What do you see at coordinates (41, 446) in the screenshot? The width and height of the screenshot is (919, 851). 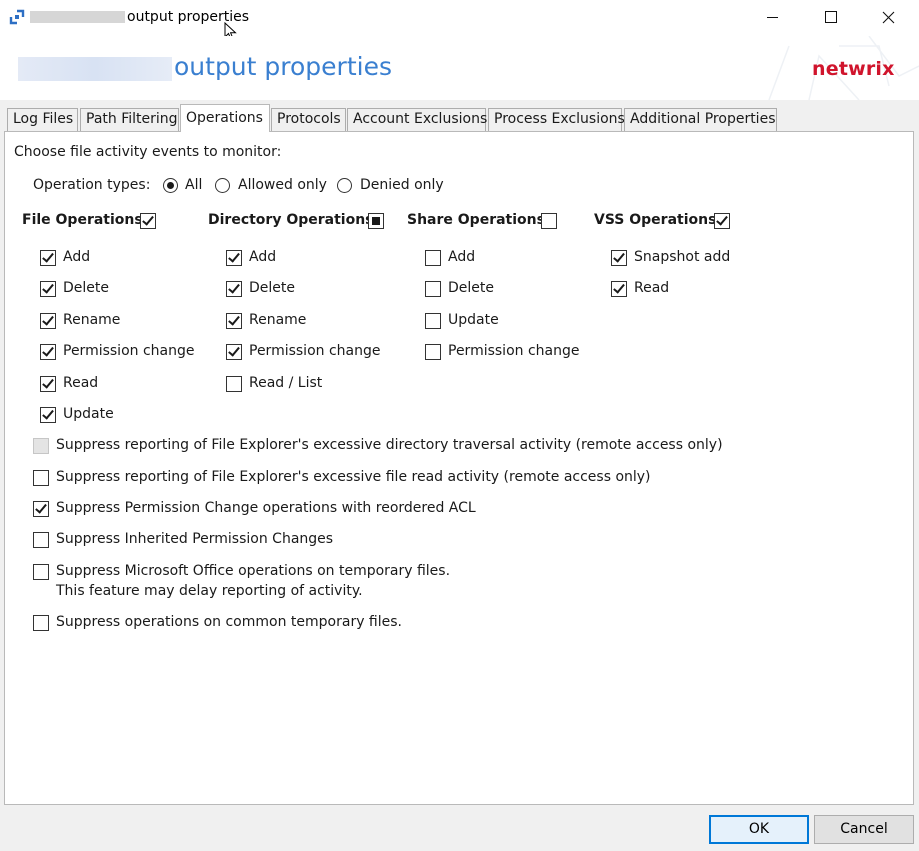 I see `suppress-directory-traversal-checkbox` at bounding box center [41, 446].